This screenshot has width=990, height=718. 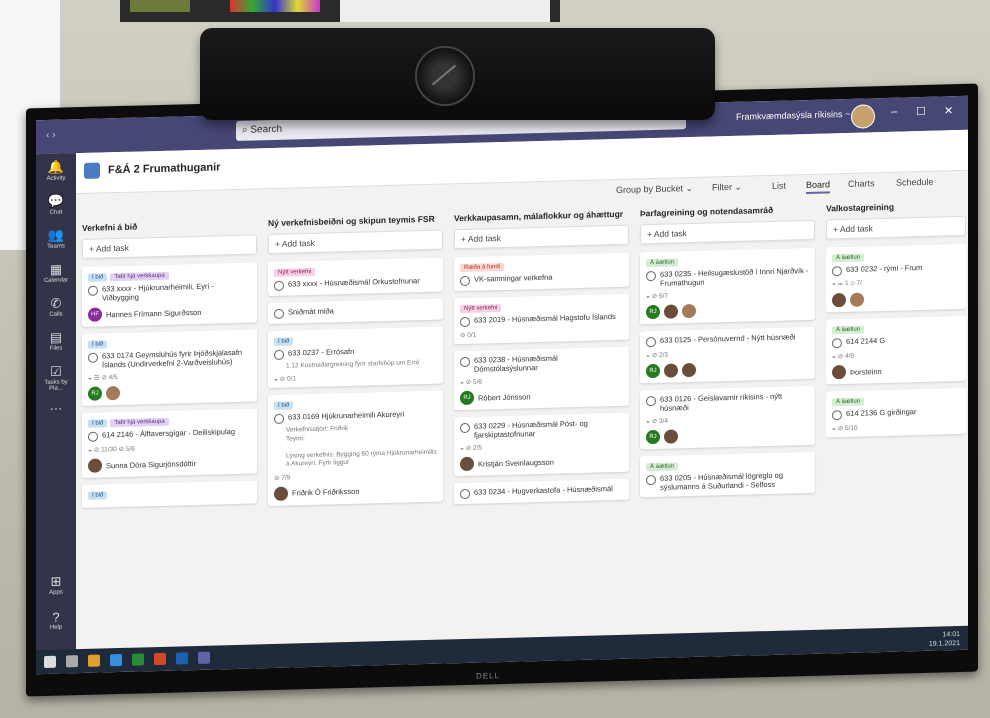 What do you see at coordinates (948, 110) in the screenshot?
I see `close-button: ✕` at bounding box center [948, 110].